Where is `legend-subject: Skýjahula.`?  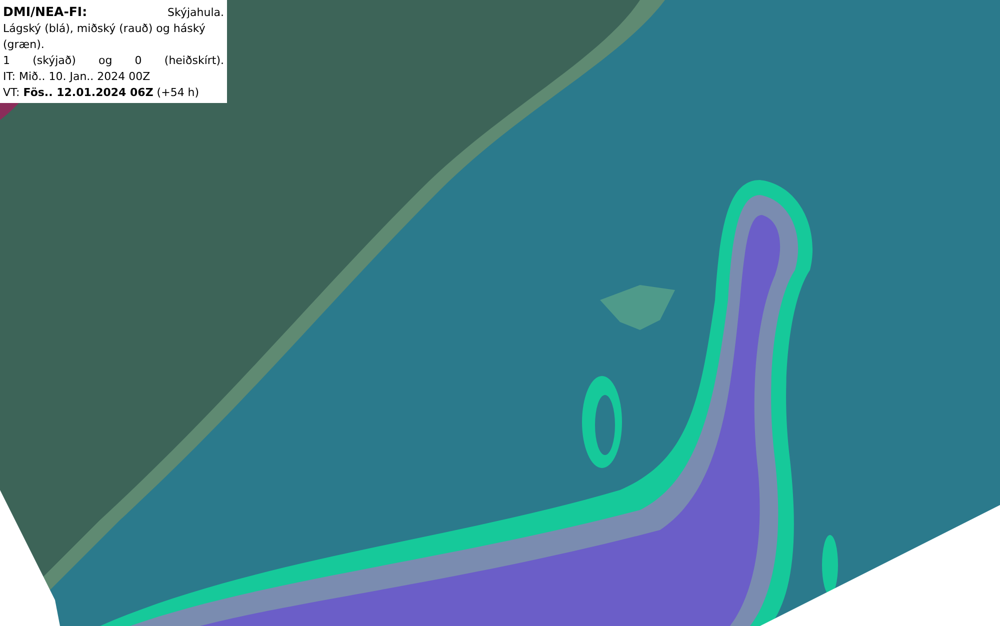 legend-subject: Skýjahula. is located at coordinates (195, 13).